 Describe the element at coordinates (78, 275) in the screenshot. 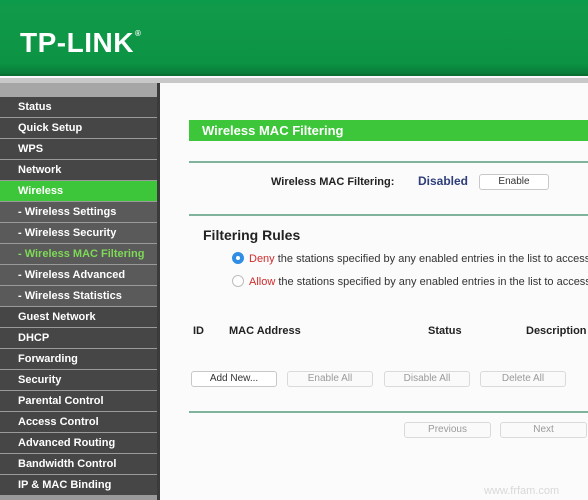

I see `sidebar-item-wireless-advanced: - Wireless Advanced` at that location.